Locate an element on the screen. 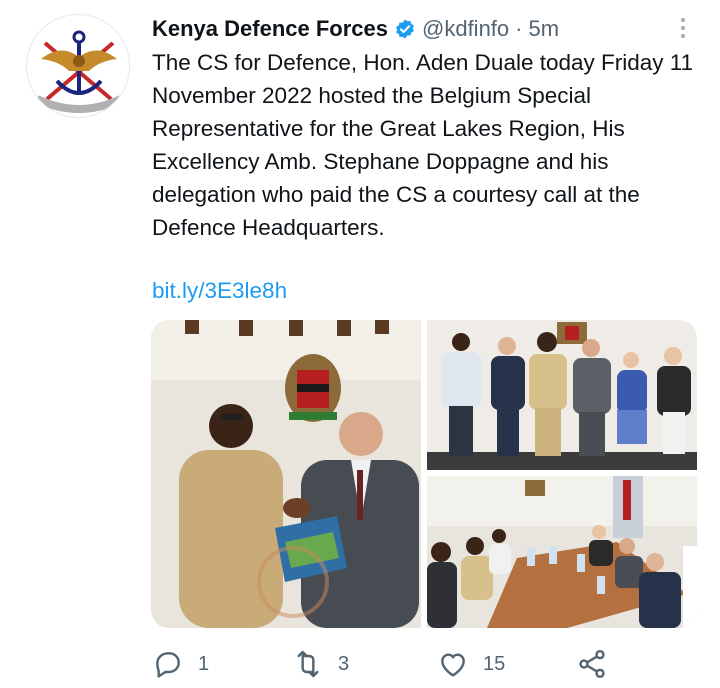 The height and width of the screenshot is (688, 720). more-options-icon is located at coordinates (683, 29).